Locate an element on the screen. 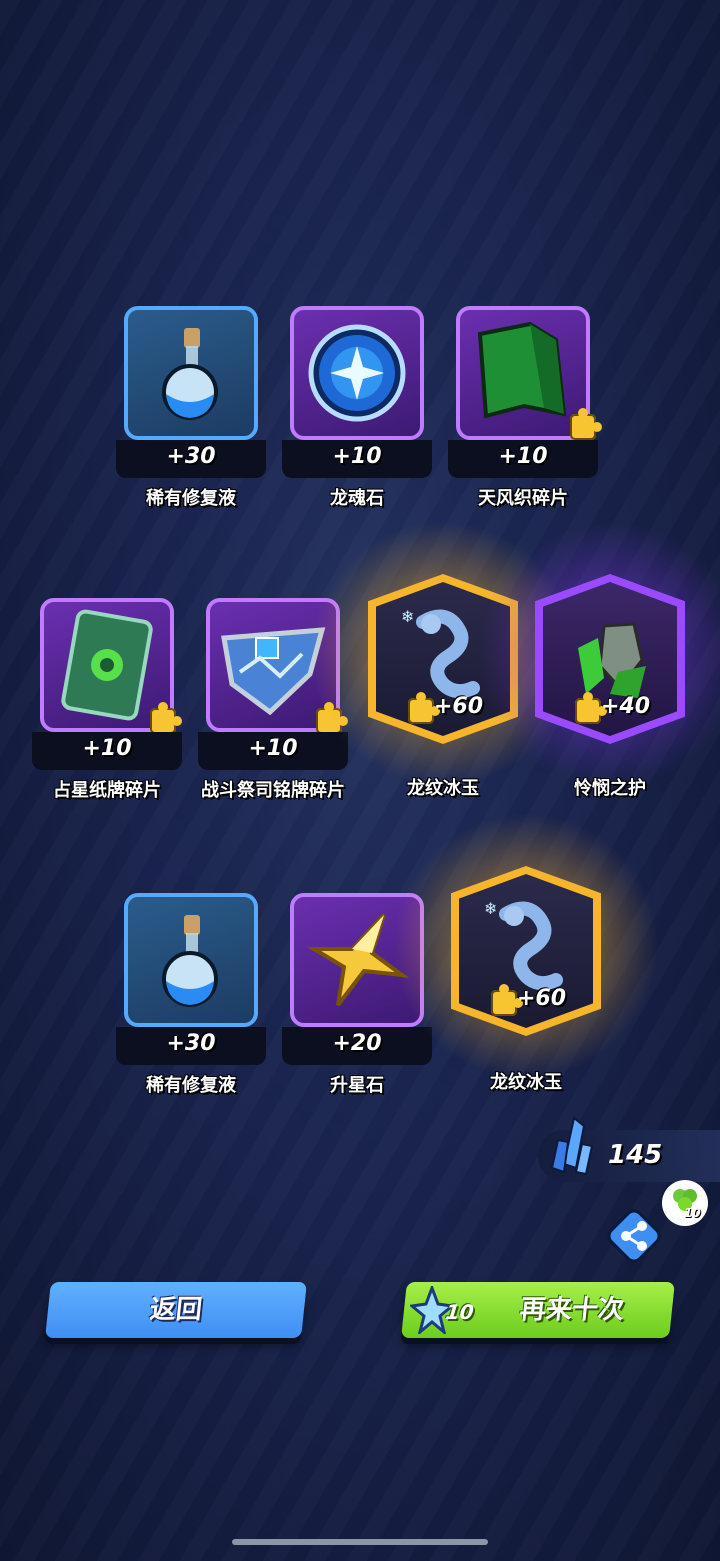 This screenshot has width=720, height=1561. reward-item-rare-repair-fluid: +30 稀有修复液 is located at coordinates (191, 407).